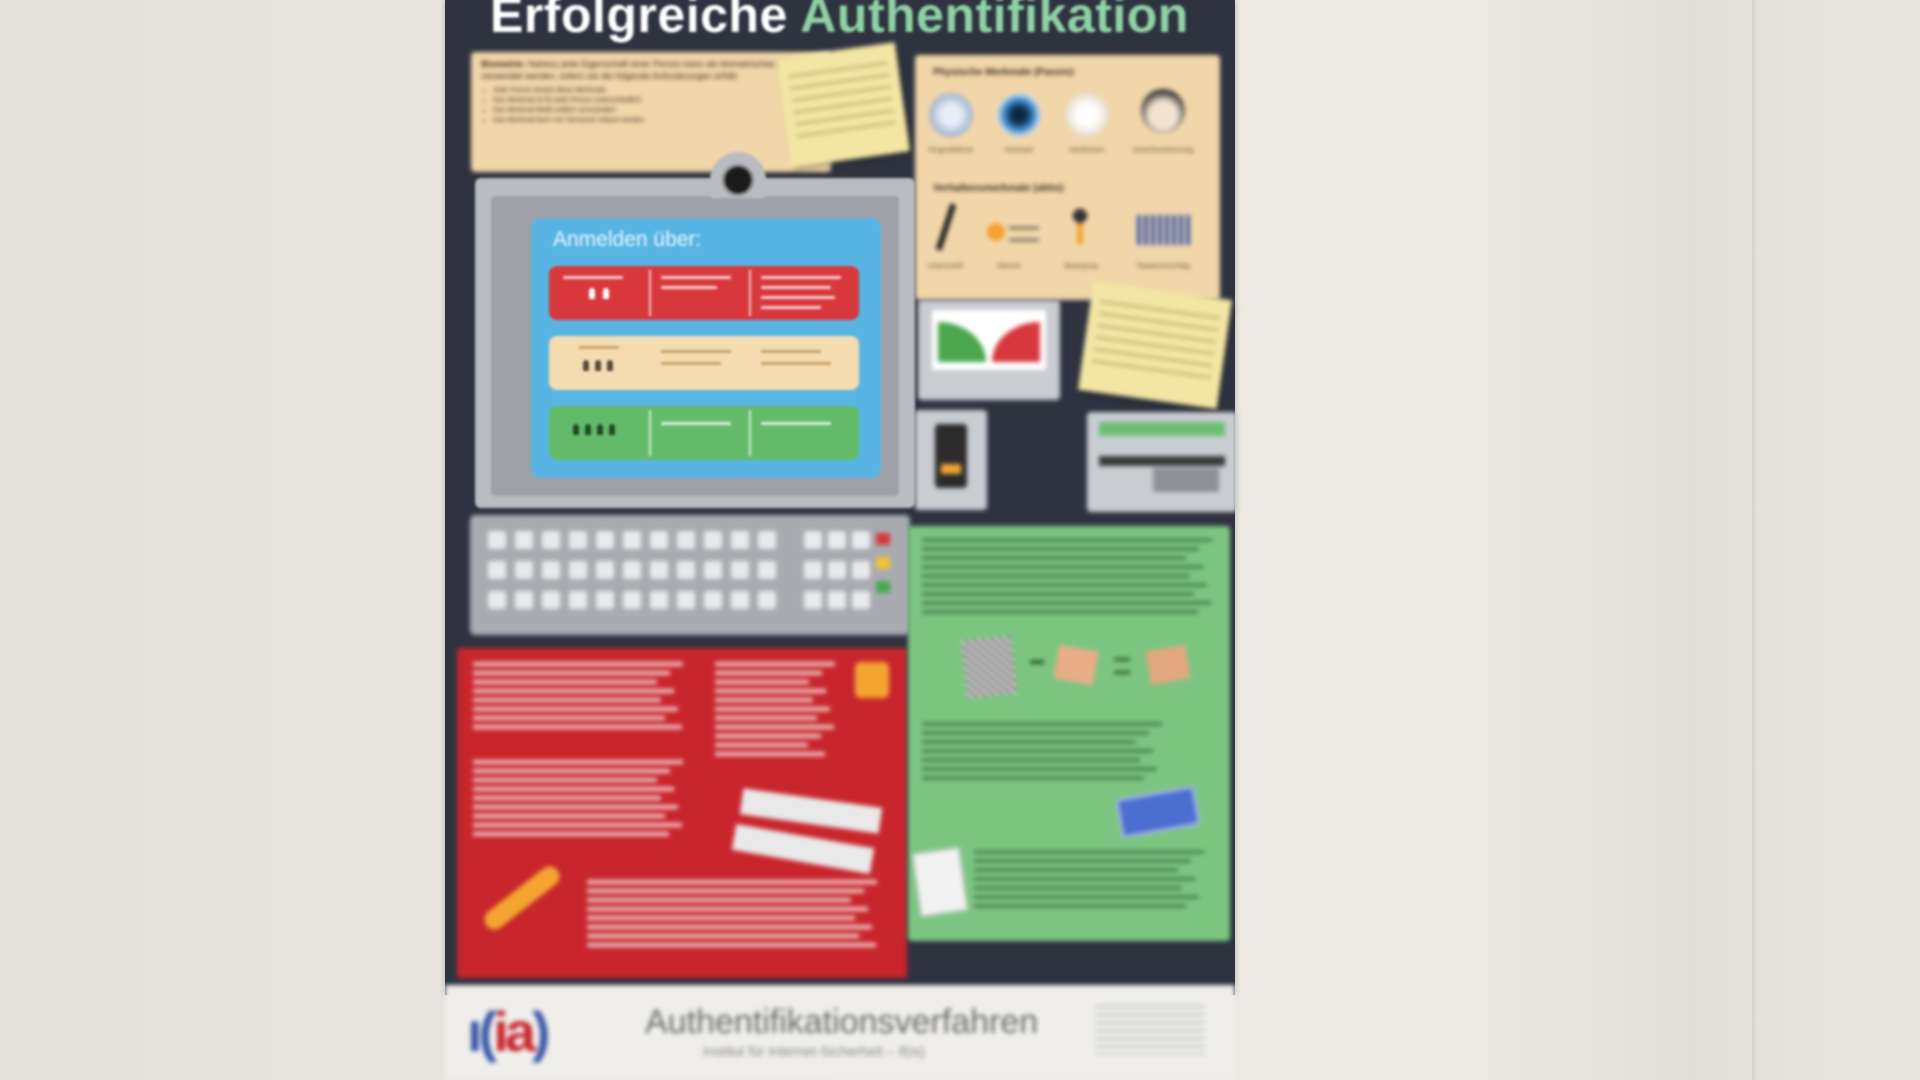  Describe the element at coordinates (1155, 345) in the screenshot. I see `sticky-note` at that location.